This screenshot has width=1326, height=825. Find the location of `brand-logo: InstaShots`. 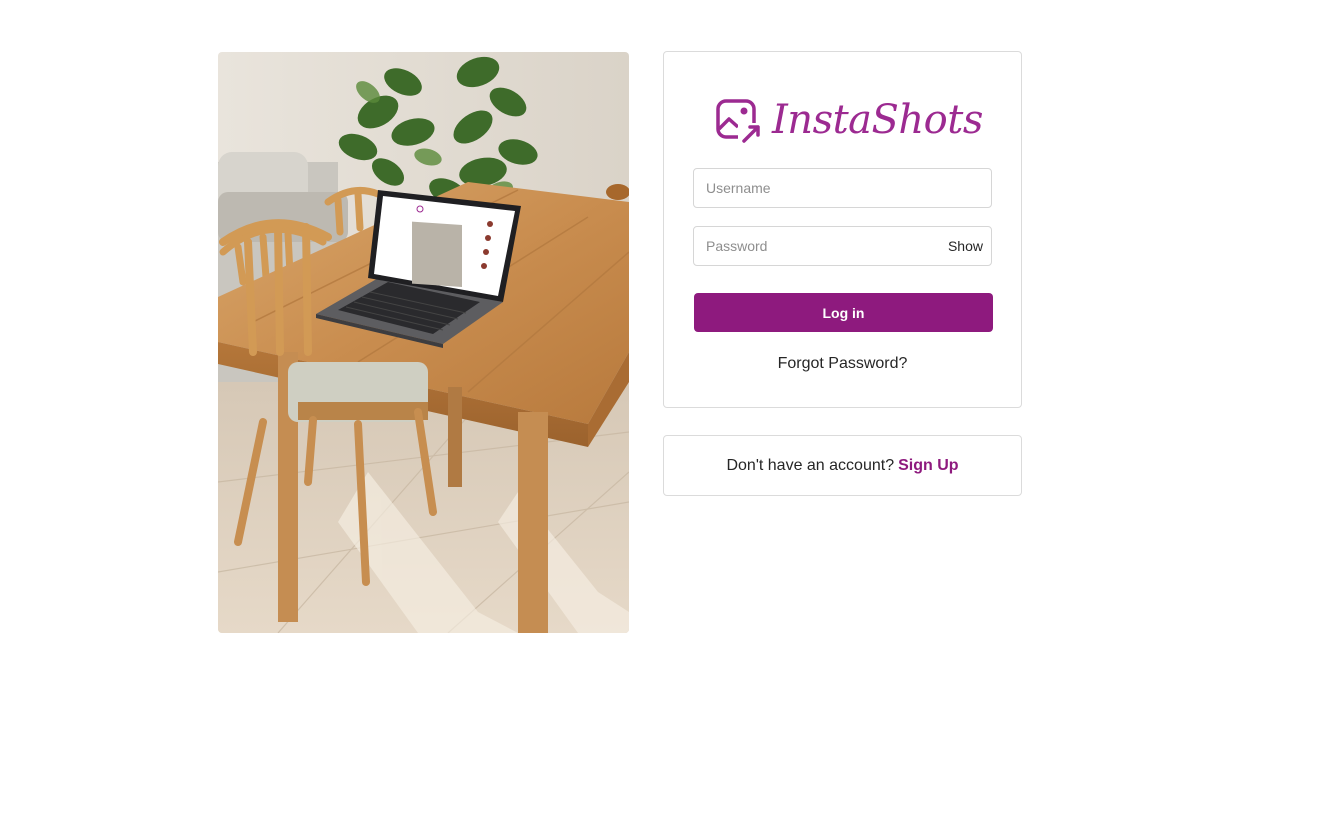

brand-logo: InstaShots is located at coordinates (848, 120).